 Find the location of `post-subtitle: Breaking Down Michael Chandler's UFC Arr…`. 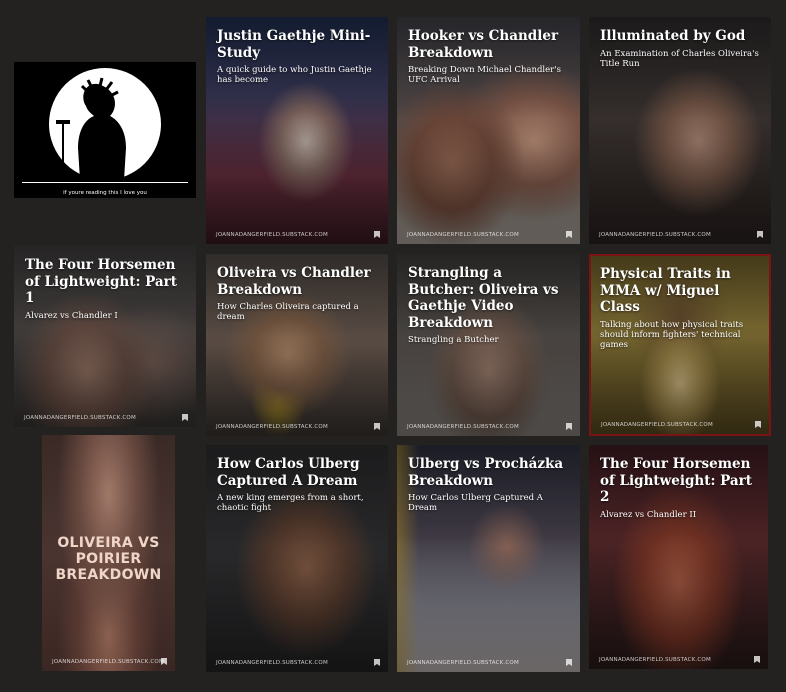

post-subtitle: Breaking Down Michael Chandler's UFC Arr… is located at coordinates (484, 75).